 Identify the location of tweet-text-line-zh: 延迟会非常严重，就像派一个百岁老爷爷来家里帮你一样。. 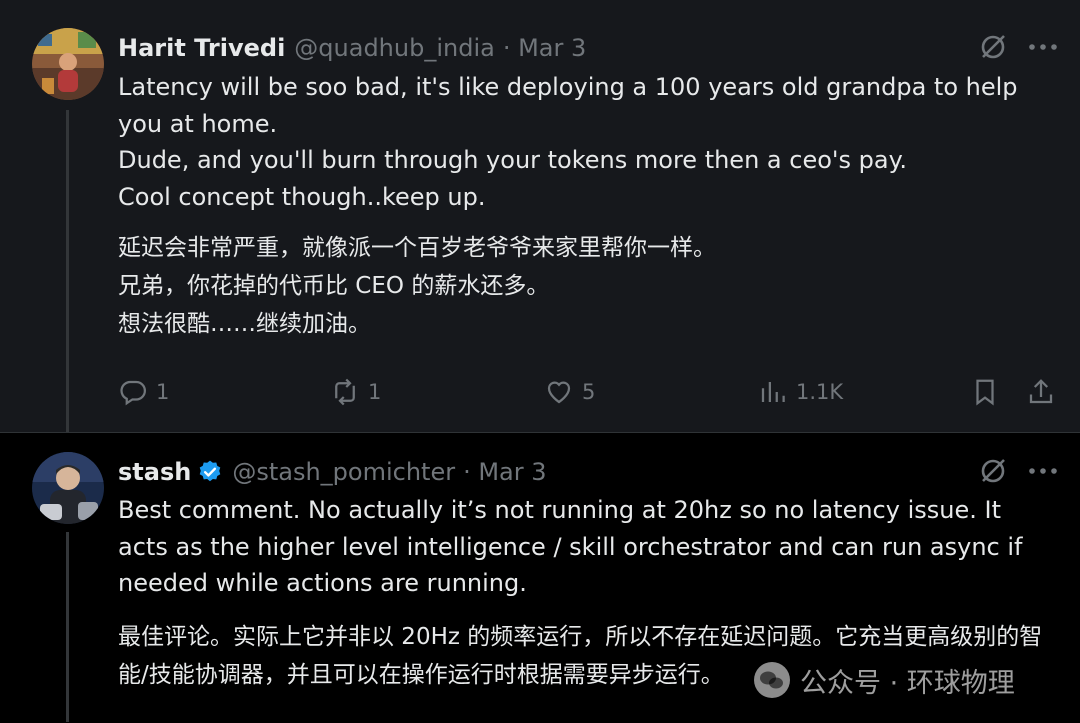
(417, 248).